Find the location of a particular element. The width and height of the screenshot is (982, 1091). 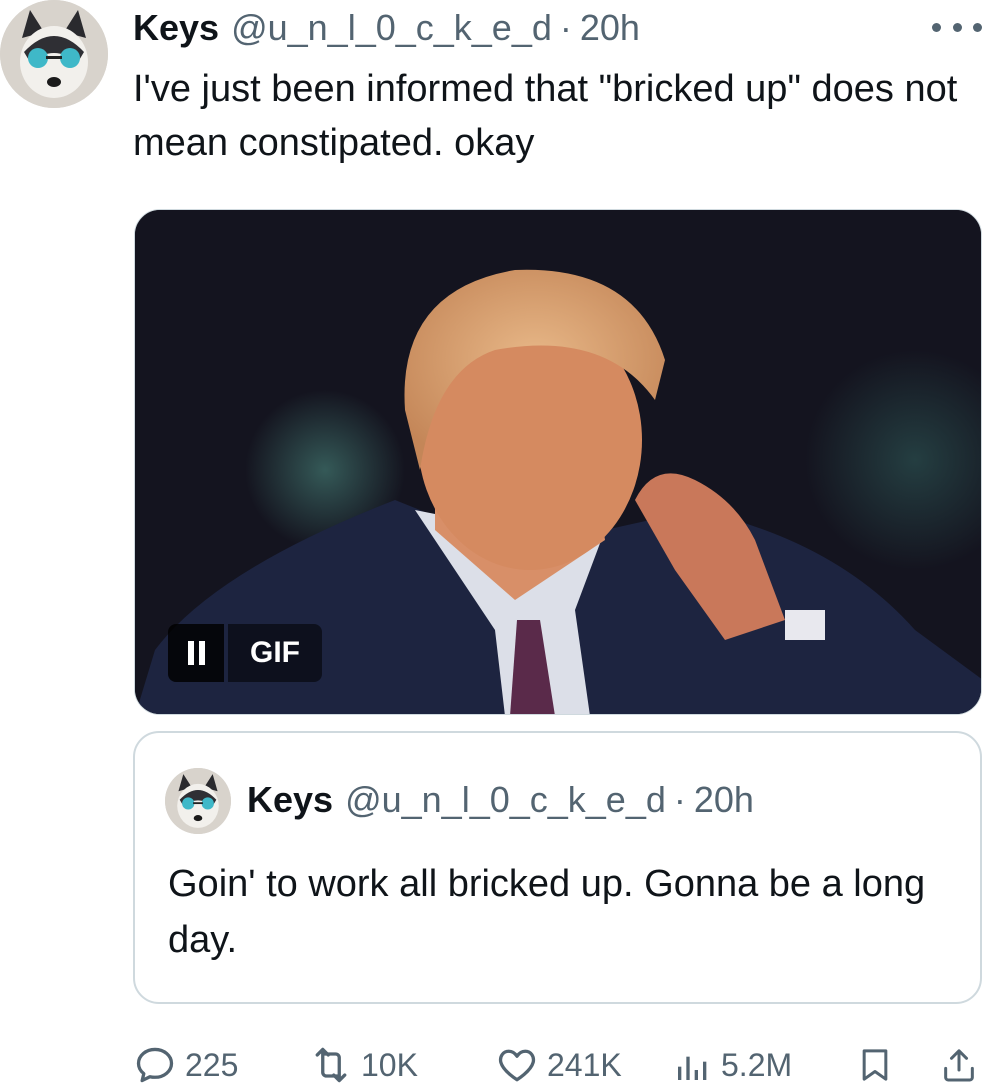

author-display-name: Keys is located at coordinates (176, 28).